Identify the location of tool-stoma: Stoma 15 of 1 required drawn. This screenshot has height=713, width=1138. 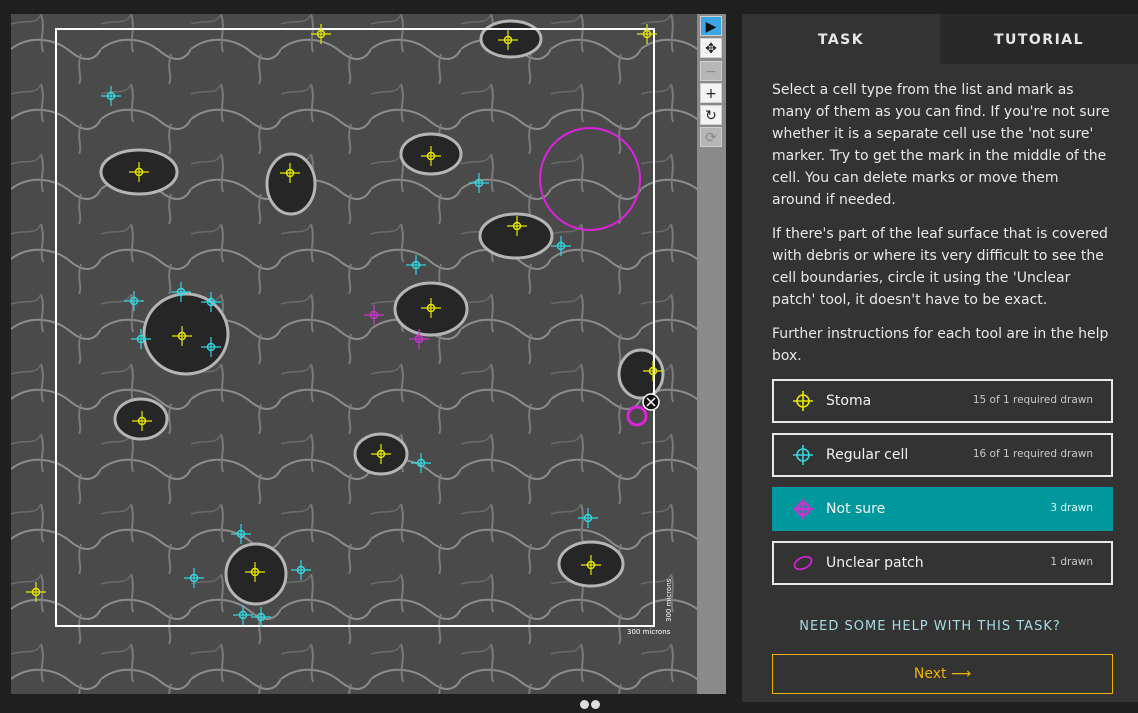
(942, 401).